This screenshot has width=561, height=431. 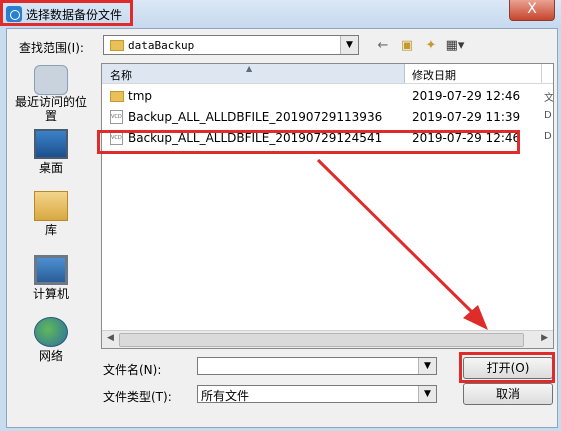 I want to click on selected-file-highlight-box, so click(x=308, y=142).